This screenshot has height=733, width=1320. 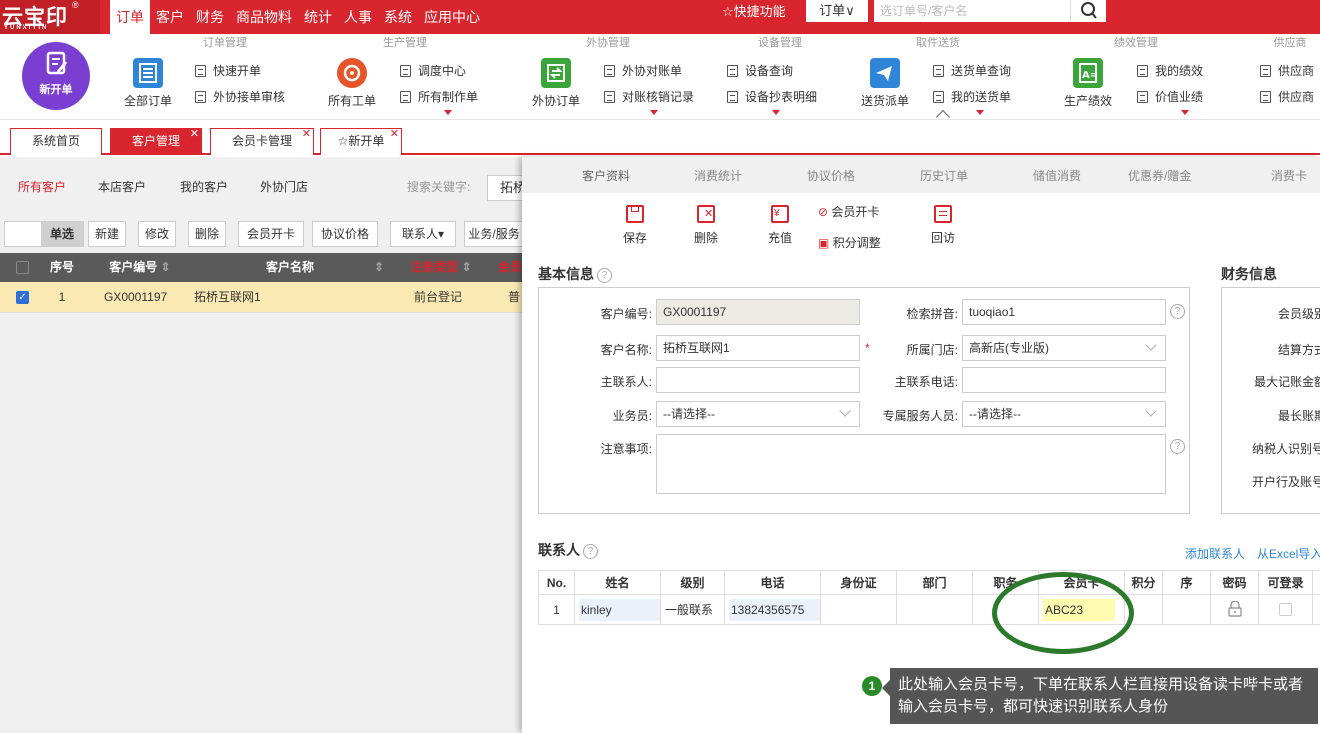 I want to click on table-row: ✓ 1 GX0001197 拓桥互联网1 前台登记 普, so click(x=261, y=297).